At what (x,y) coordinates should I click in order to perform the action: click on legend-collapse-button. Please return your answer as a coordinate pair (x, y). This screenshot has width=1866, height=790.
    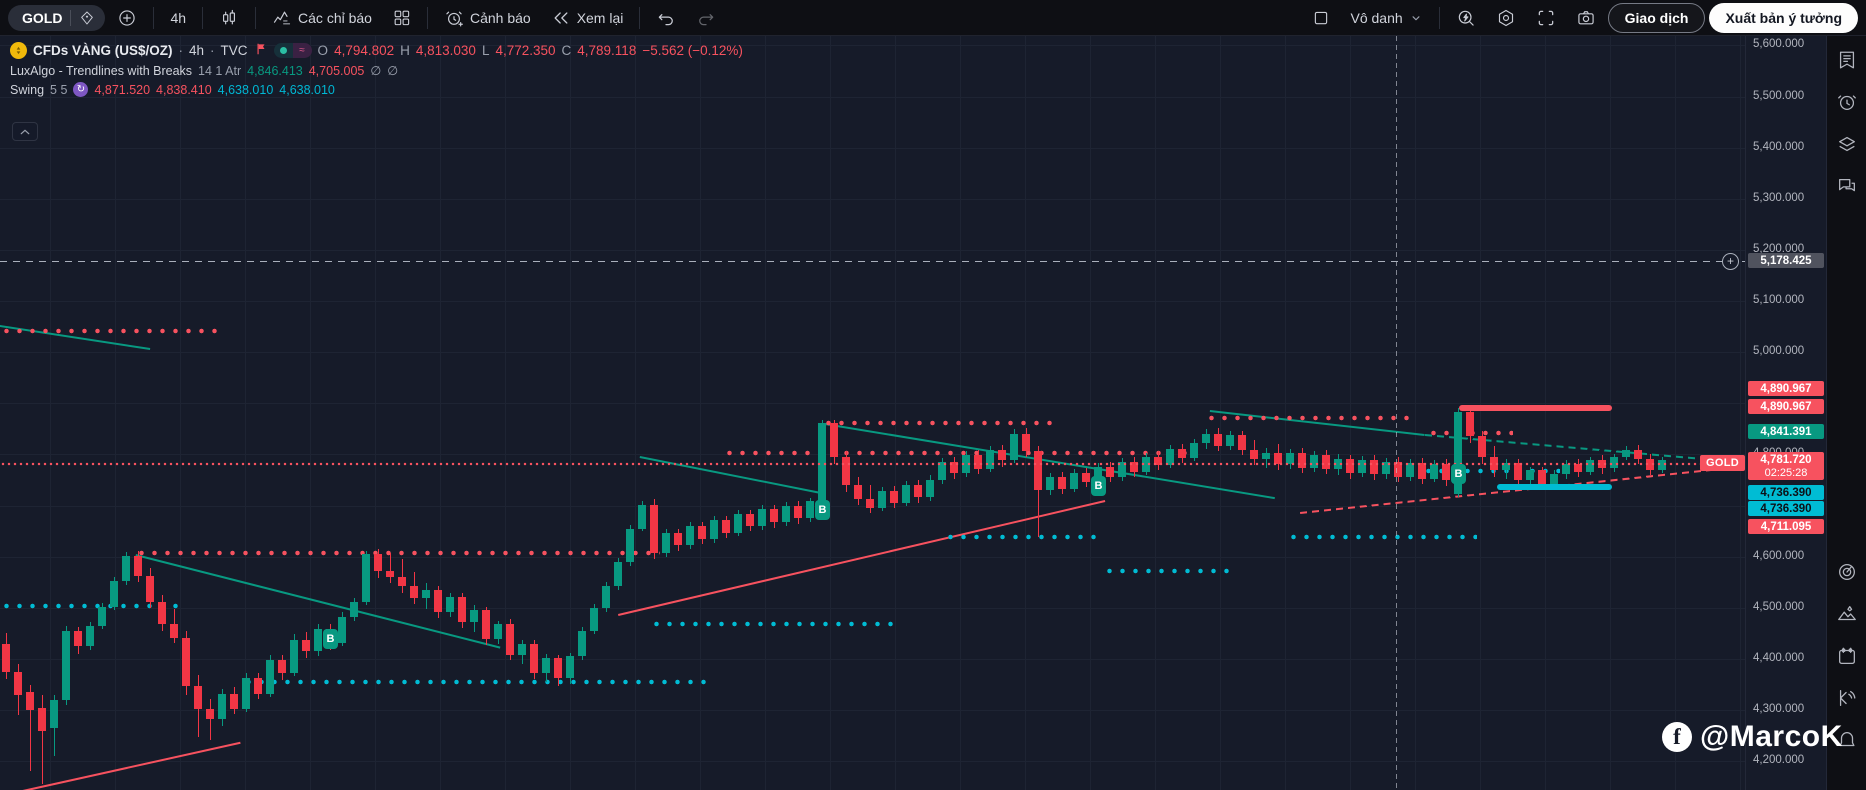
    Looking at the image, I should click on (25, 131).